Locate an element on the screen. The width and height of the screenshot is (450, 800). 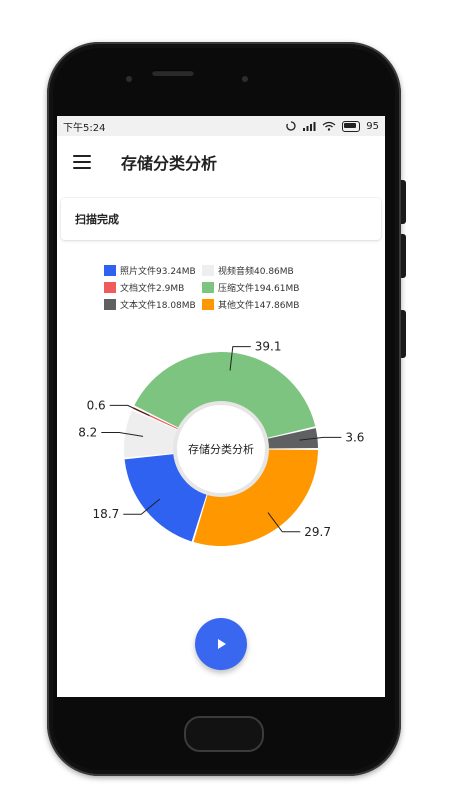
slice-value-label: 8.2 is located at coordinates (87, 433).